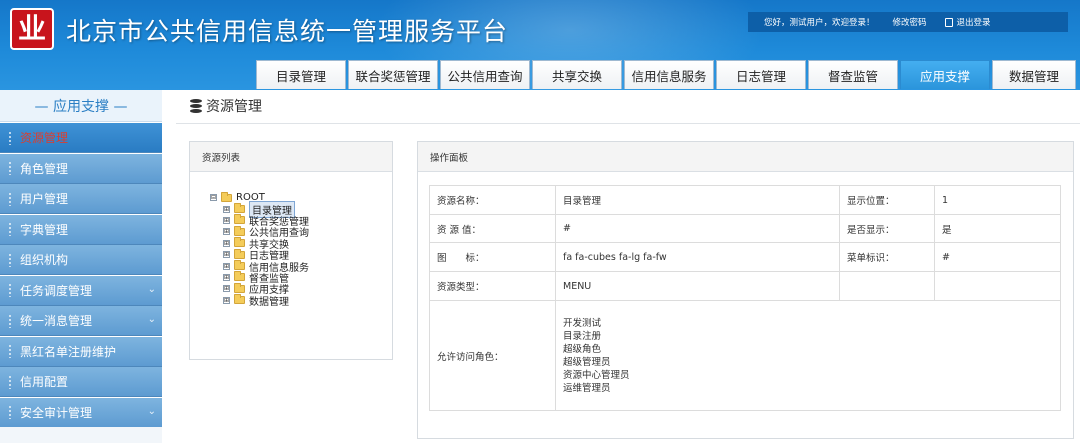 This screenshot has width=1080, height=443. I want to click on sidebar-item-blacklist-registry: 黑红名单注册维护, so click(81, 351).